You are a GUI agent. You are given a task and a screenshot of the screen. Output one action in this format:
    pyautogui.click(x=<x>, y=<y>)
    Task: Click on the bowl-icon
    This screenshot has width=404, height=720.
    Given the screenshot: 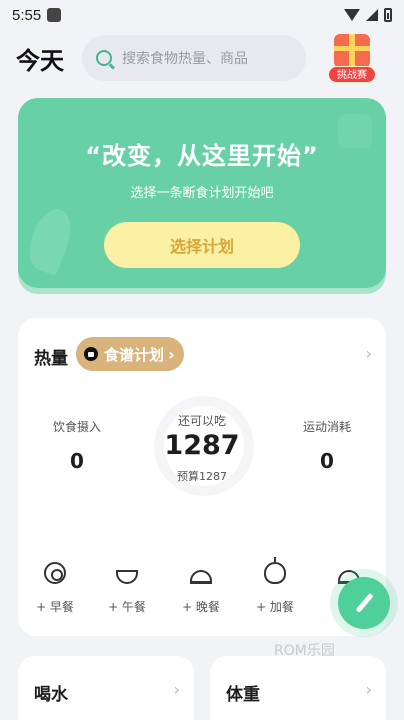 What is the action you would take?
    pyautogui.click(x=127, y=577)
    